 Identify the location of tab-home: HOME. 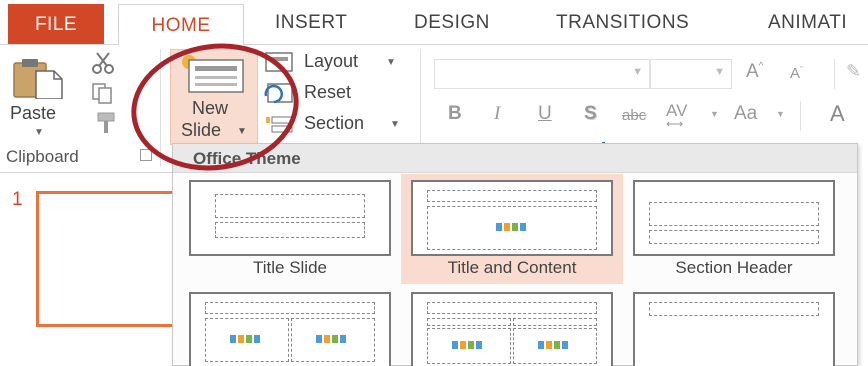
(181, 25).